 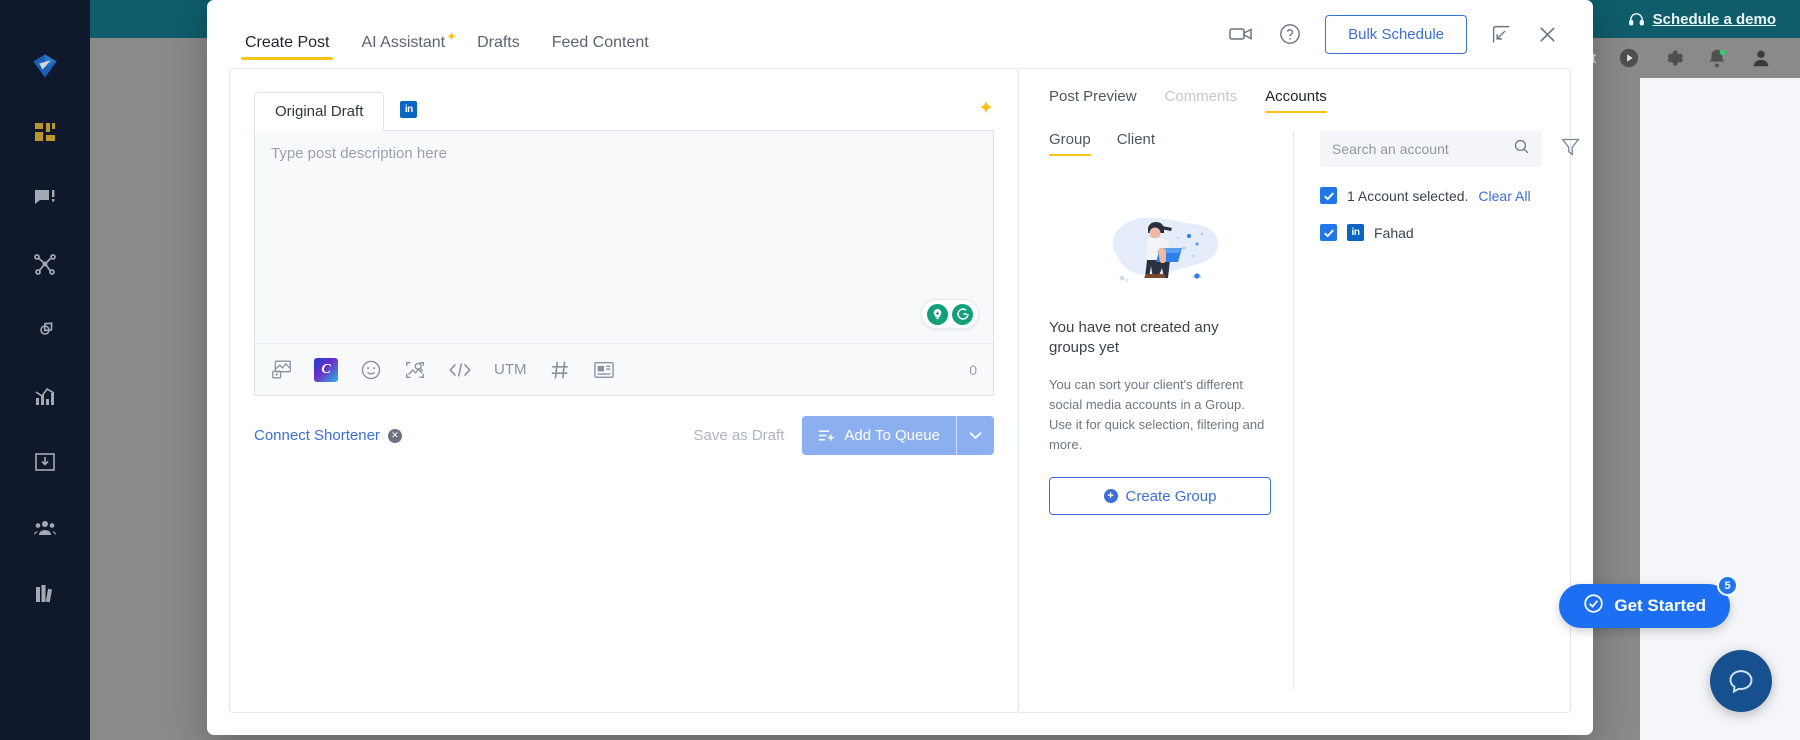 I want to click on editor-box: Type post description here C UTM 0, so click(x=624, y=263).